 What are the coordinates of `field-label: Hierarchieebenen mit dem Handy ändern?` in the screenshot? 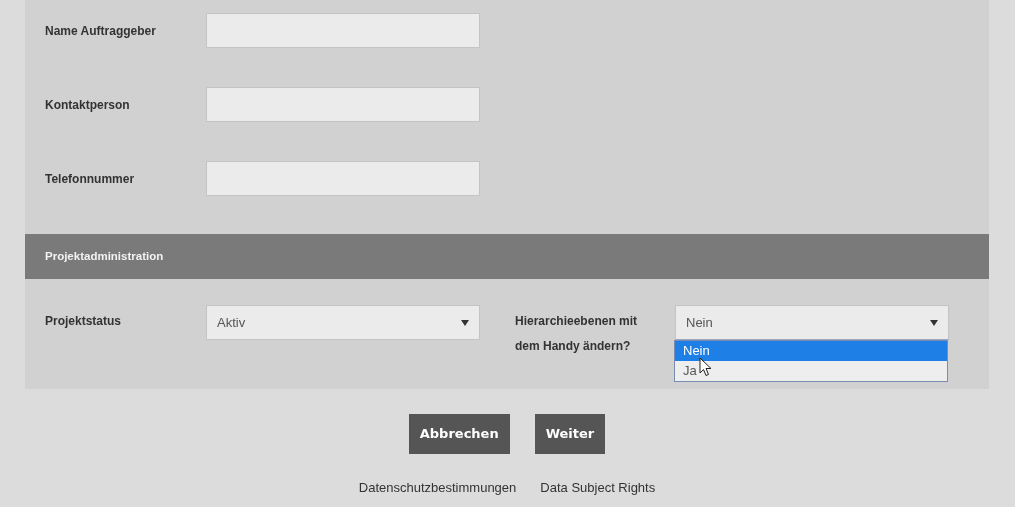 It's located at (577, 334).